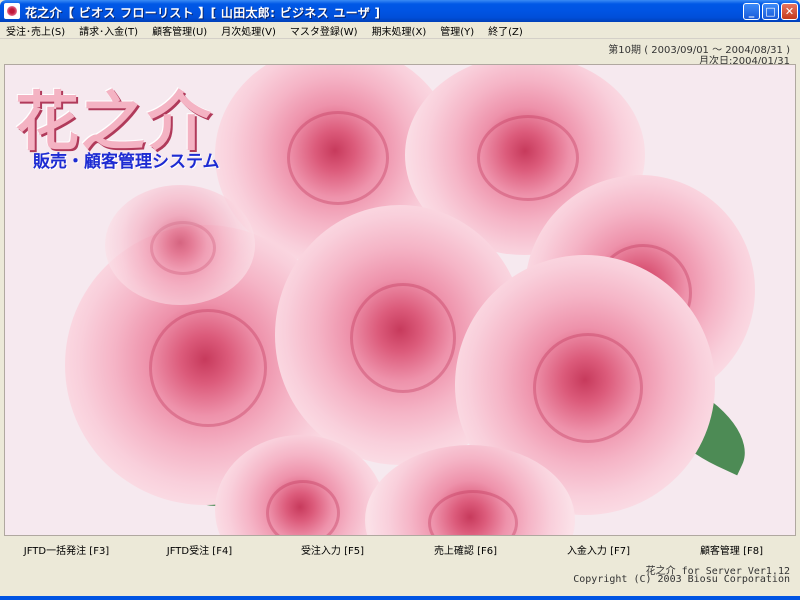 This screenshot has width=800, height=600. I want to click on close-button: ✕, so click(789, 11).